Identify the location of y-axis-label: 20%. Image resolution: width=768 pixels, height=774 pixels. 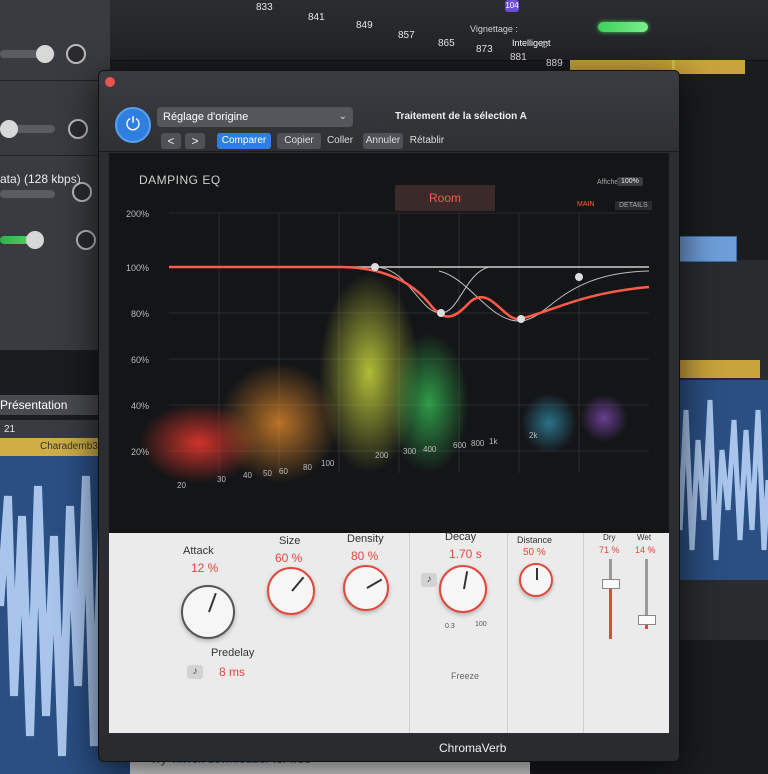
(139, 452).